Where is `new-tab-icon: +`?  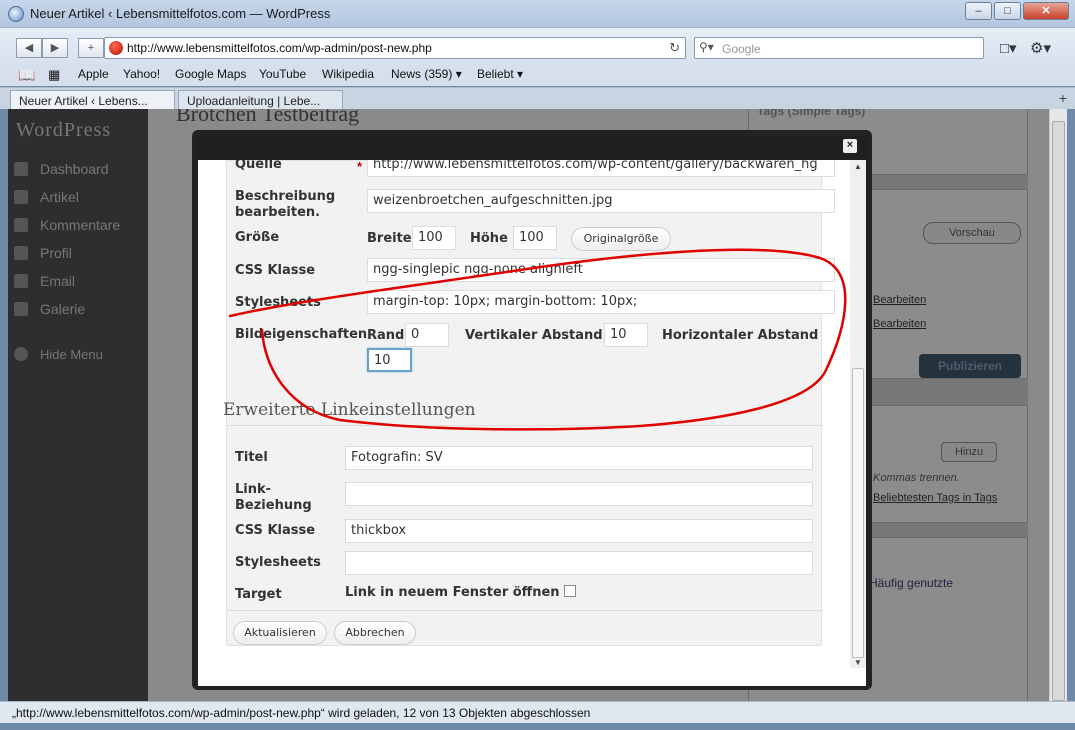
new-tab-icon: + is located at coordinates (1063, 98).